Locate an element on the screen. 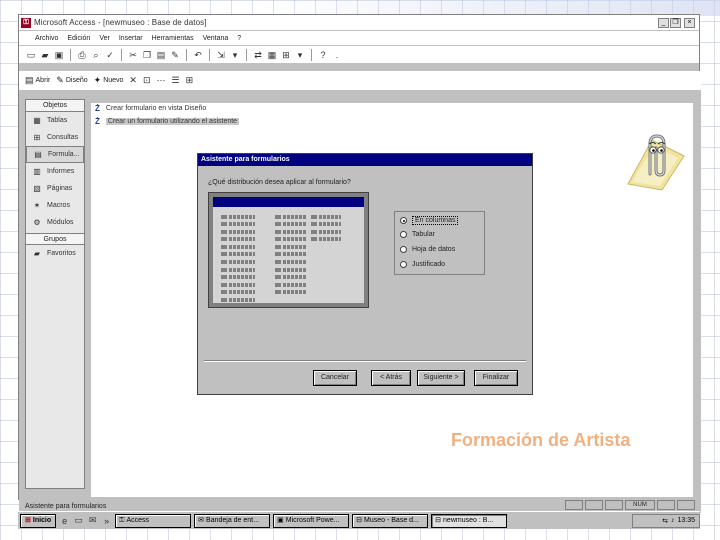 This screenshot has height=540, width=720. status-box is located at coordinates (614, 505).